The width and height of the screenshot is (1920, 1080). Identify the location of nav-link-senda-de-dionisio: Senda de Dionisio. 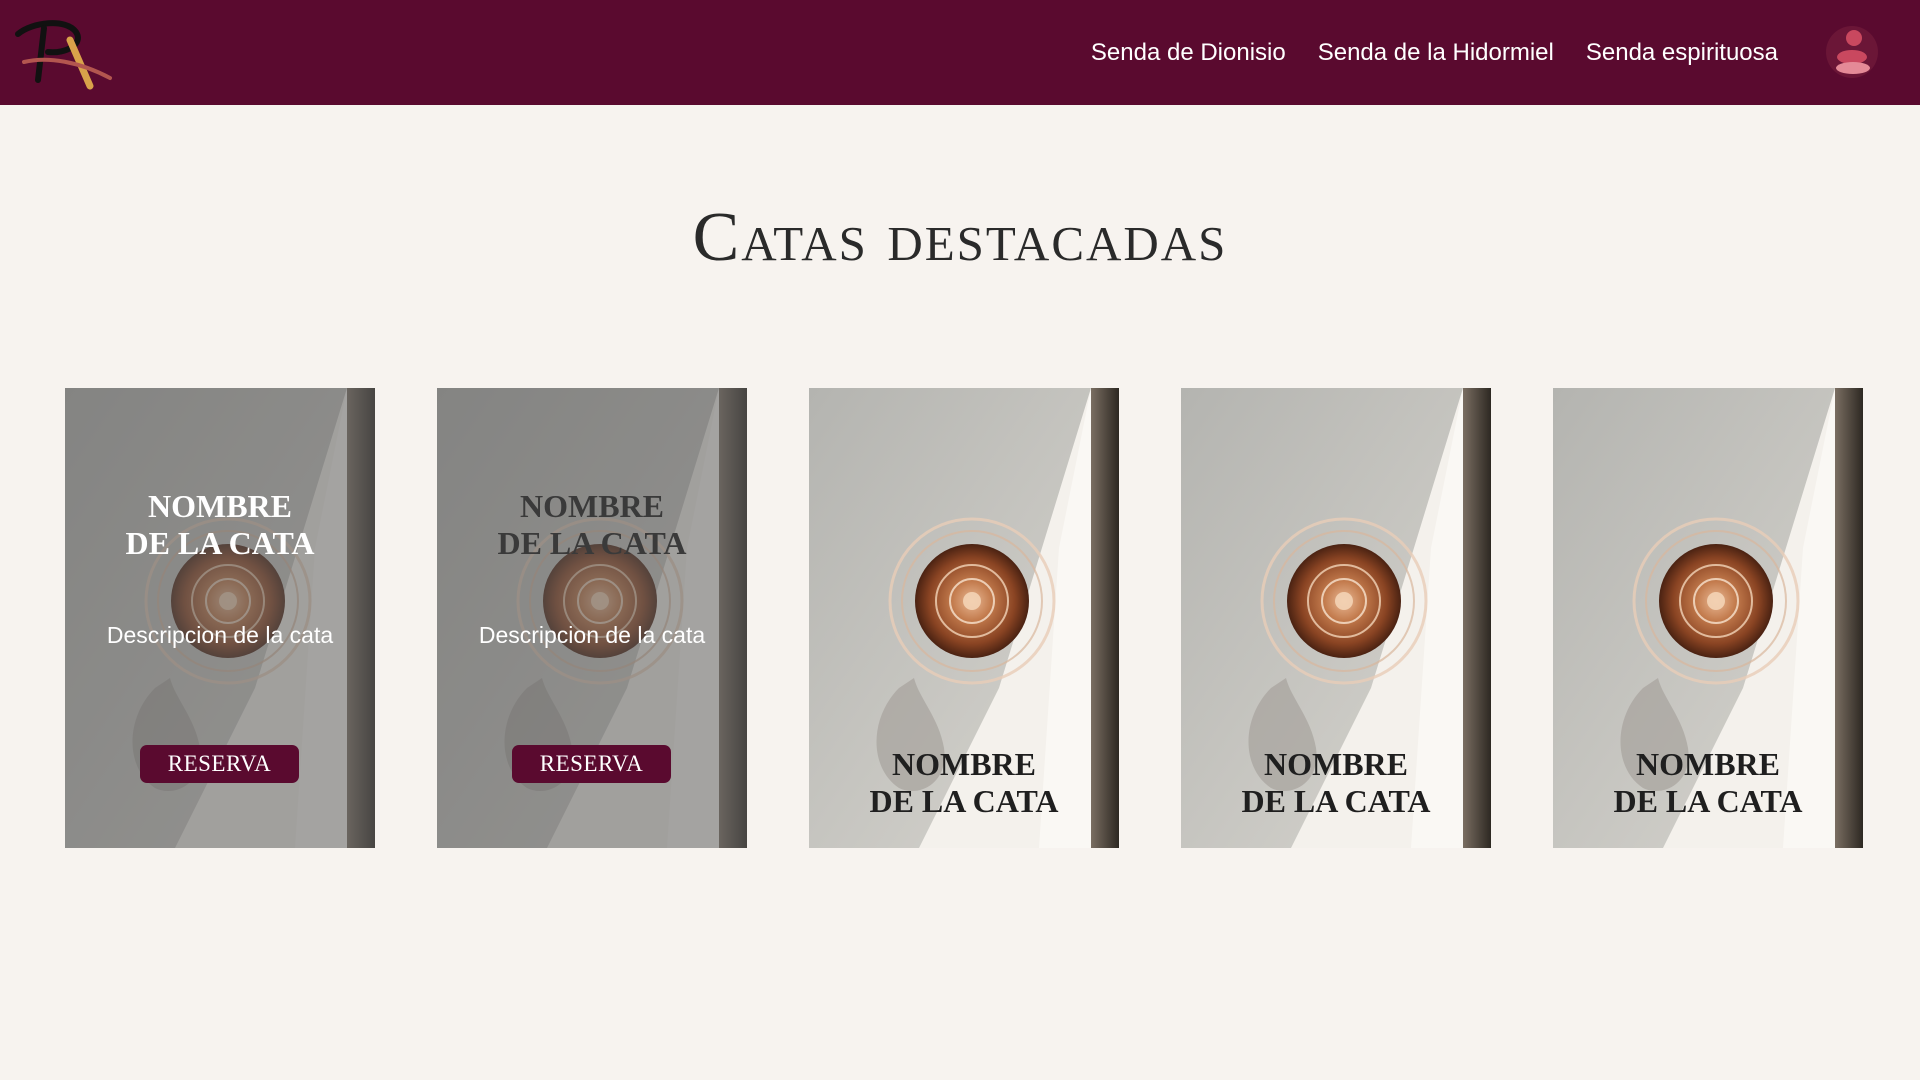
(1188, 53).